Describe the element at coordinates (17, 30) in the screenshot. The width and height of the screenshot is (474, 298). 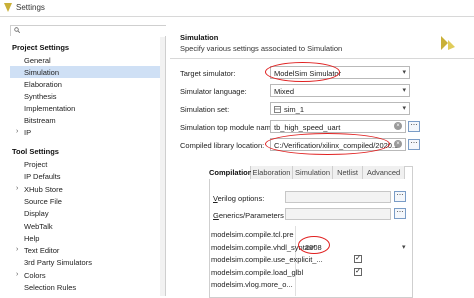
I see `search-icon` at that location.